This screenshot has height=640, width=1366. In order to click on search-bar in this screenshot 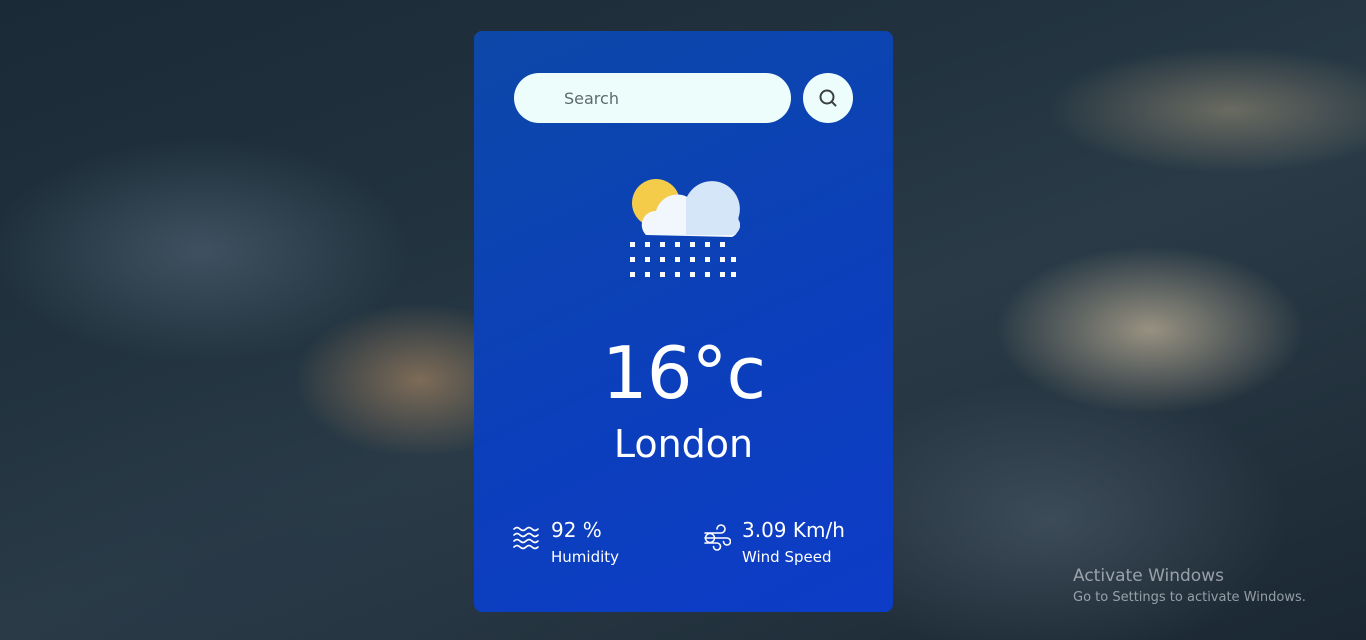, I will do `click(683, 98)`.